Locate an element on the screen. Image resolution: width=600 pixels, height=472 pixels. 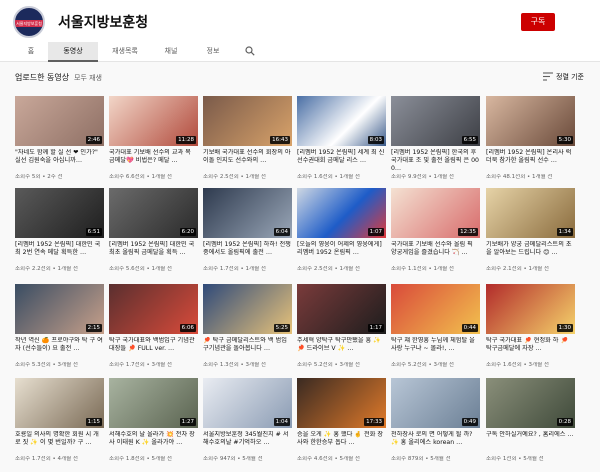
play-all-button: 모두 재생 is located at coordinates (88, 78).